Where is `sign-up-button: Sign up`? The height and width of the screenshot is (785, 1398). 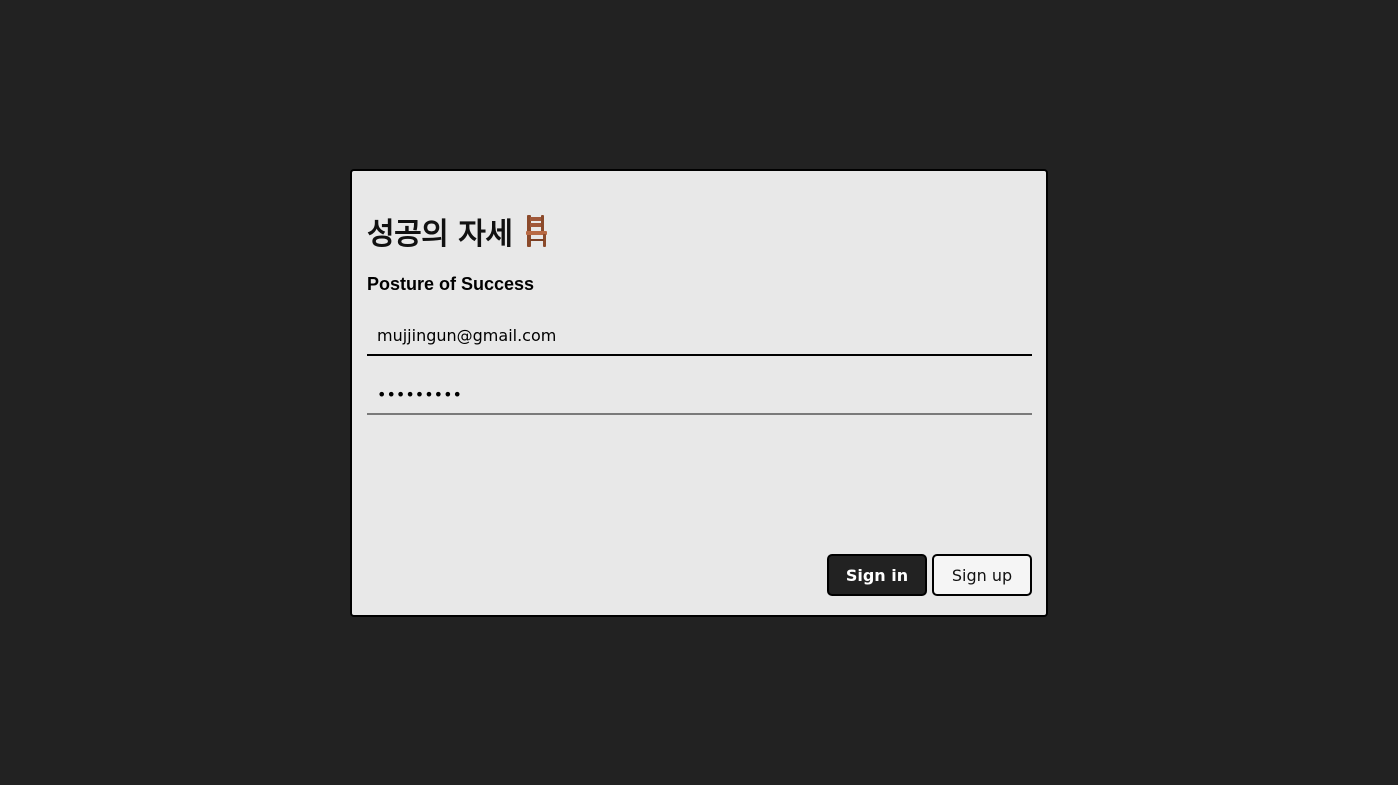 sign-up-button: Sign up is located at coordinates (982, 575).